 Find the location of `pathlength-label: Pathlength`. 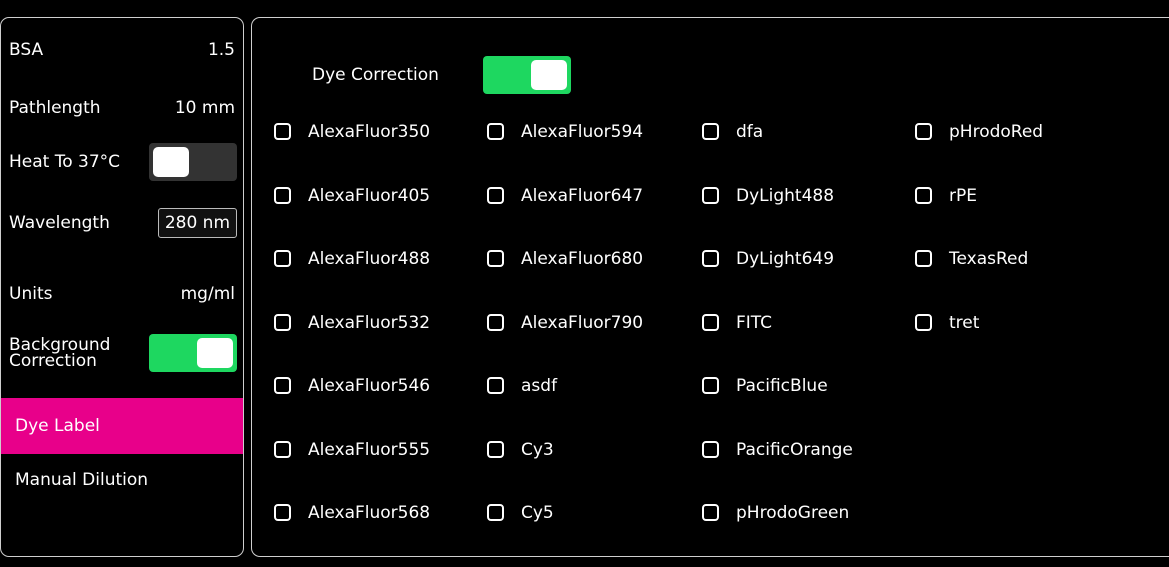

pathlength-label: Pathlength is located at coordinates (55, 108).